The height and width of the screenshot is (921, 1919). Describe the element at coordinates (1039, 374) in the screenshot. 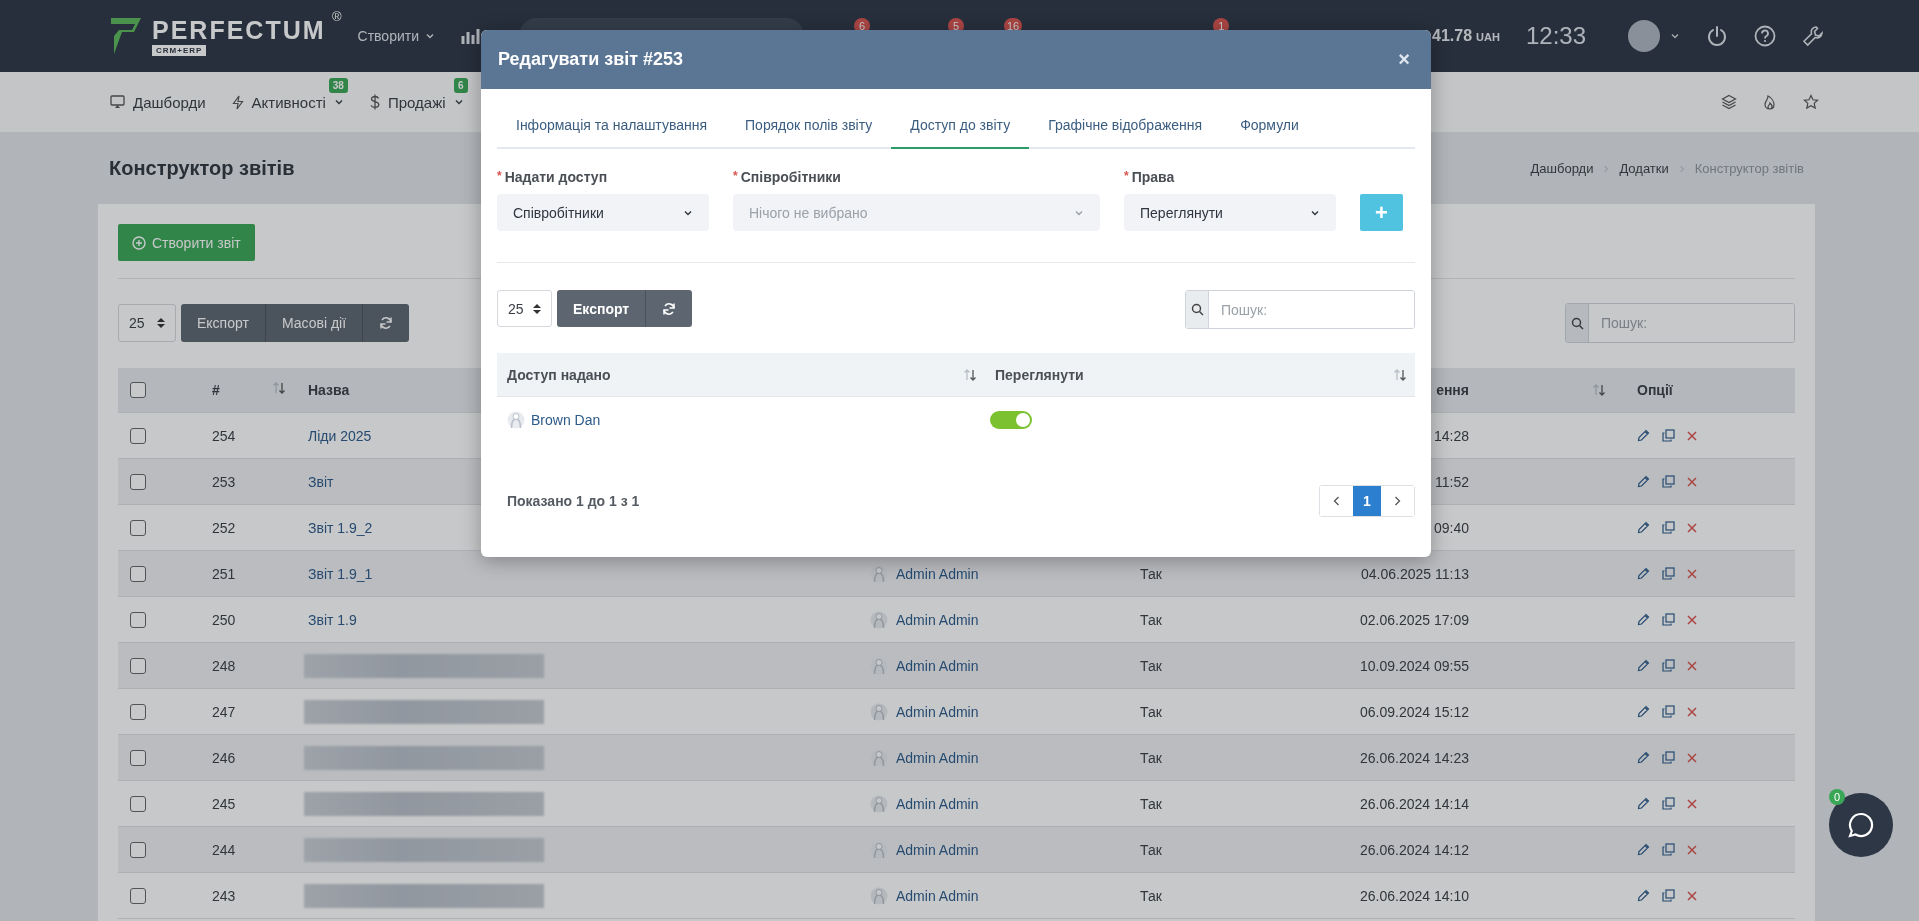

I see `column-header: Переглянути` at that location.